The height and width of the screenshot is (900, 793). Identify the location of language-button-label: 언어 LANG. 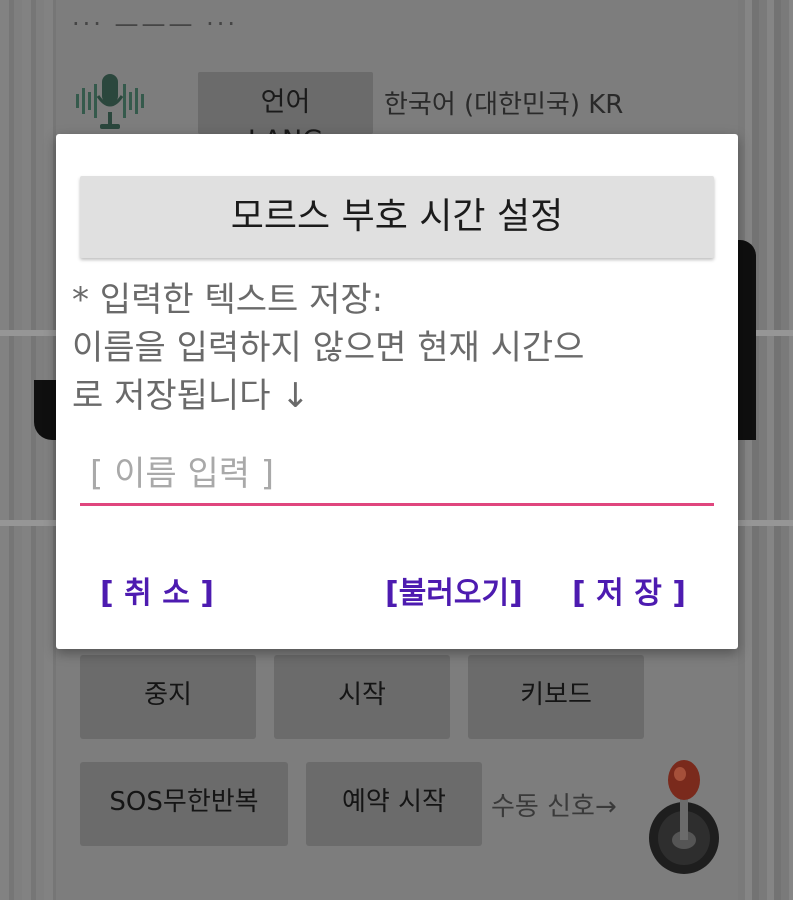
(285, 110).